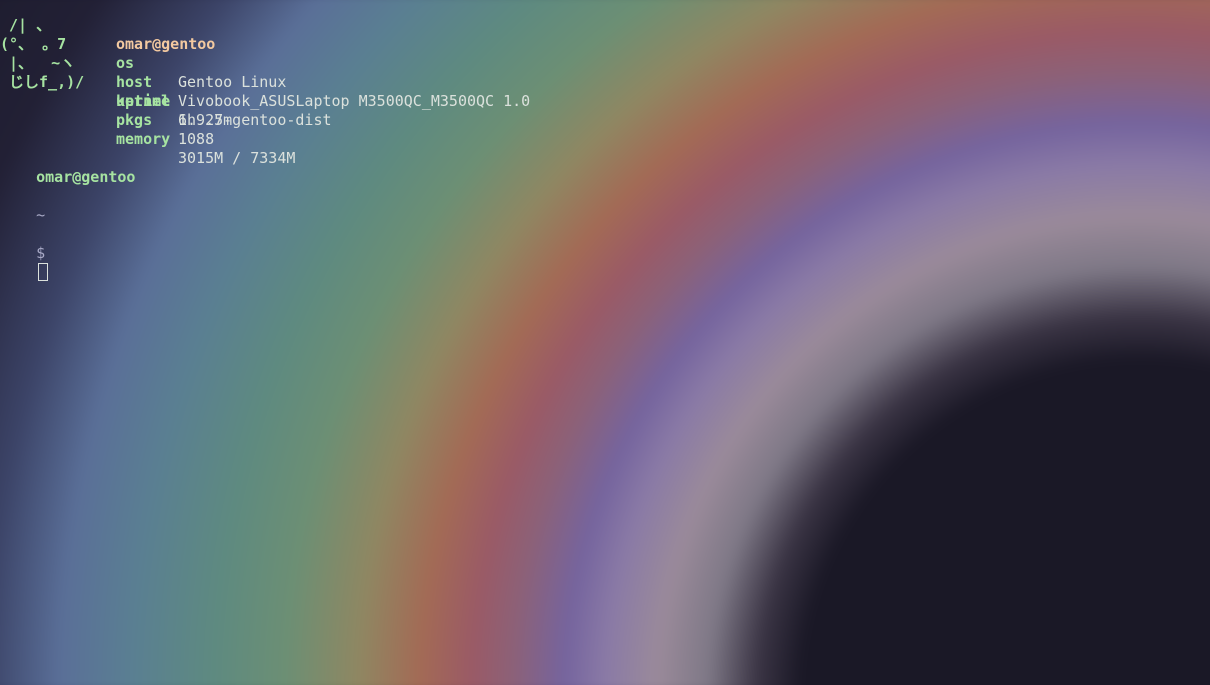  I want to click on fetch-line-1: /| 、 omar@gentoo, so click(107, 26).